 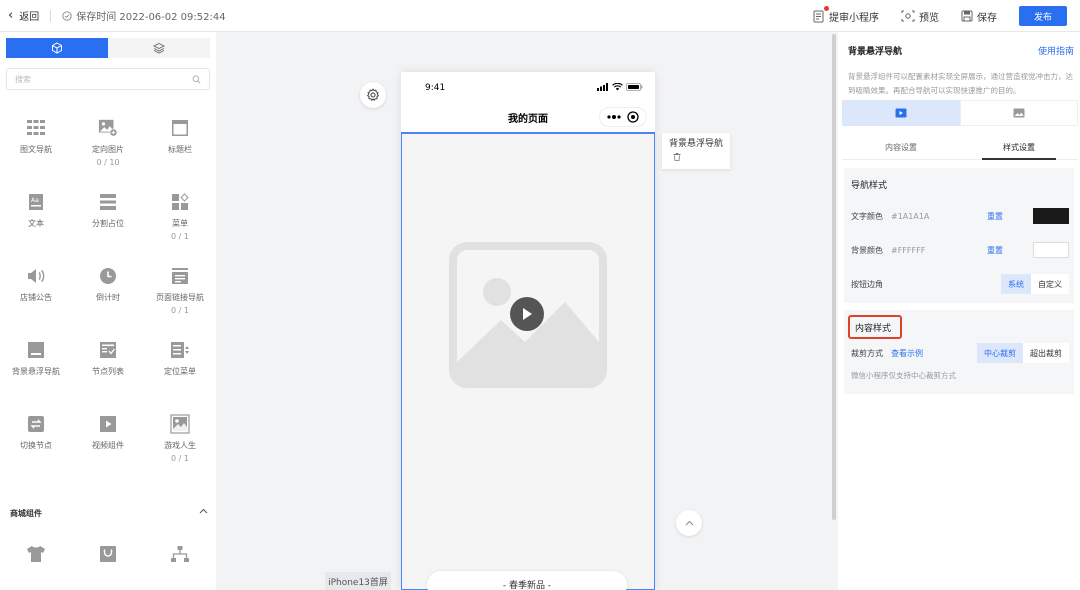 What do you see at coordinates (36, 223) in the screenshot?
I see `component-label: 文本` at bounding box center [36, 223].